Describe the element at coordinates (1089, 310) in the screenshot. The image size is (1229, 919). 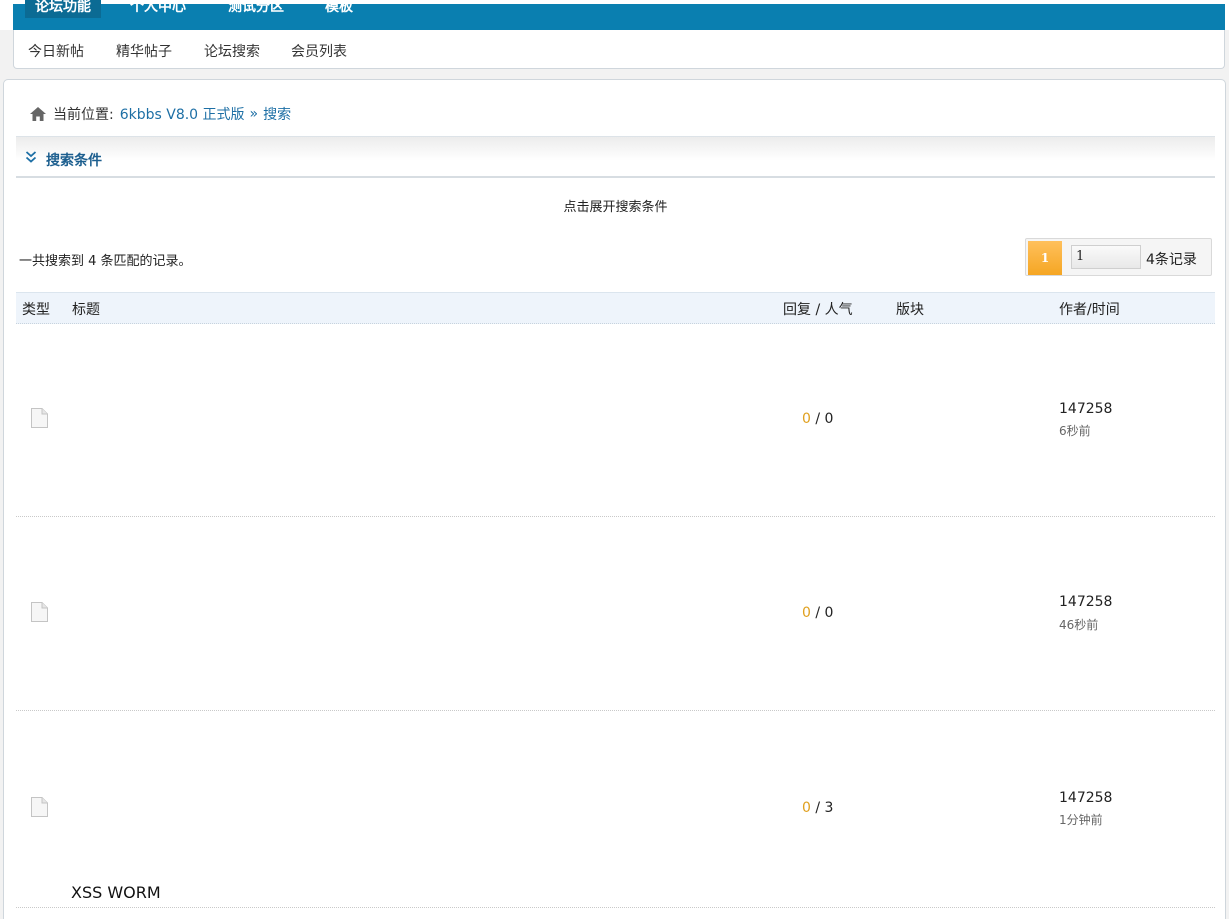
I see `header-author-time: 作者/时间` at that location.